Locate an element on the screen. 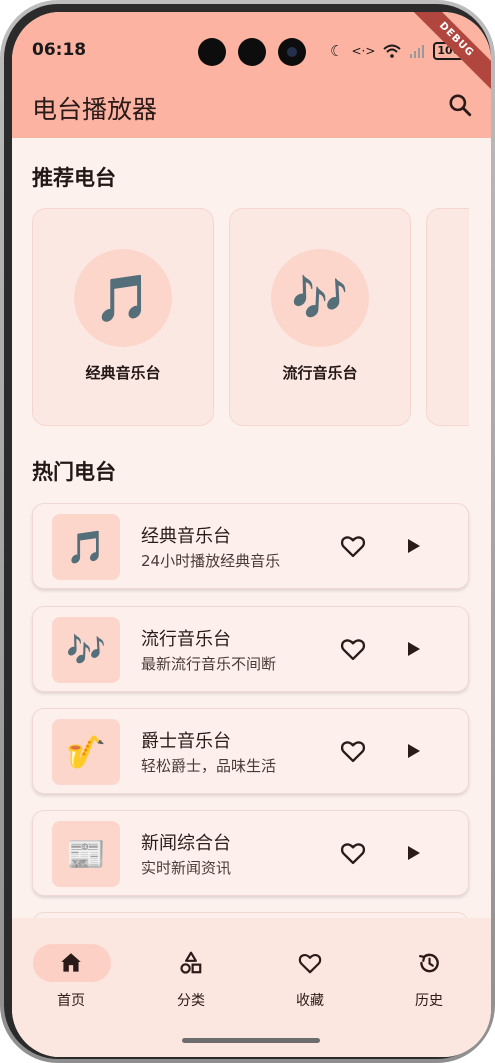  nav-item-favorites: 收藏 is located at coordinates (310, 973).